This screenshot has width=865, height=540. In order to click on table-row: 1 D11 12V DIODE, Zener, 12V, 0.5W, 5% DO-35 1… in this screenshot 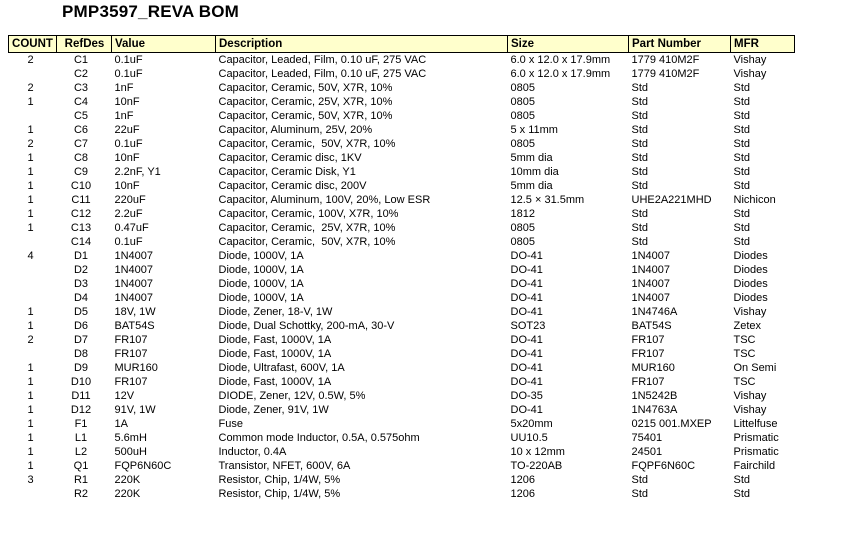, I will do `click(402, 396)`.